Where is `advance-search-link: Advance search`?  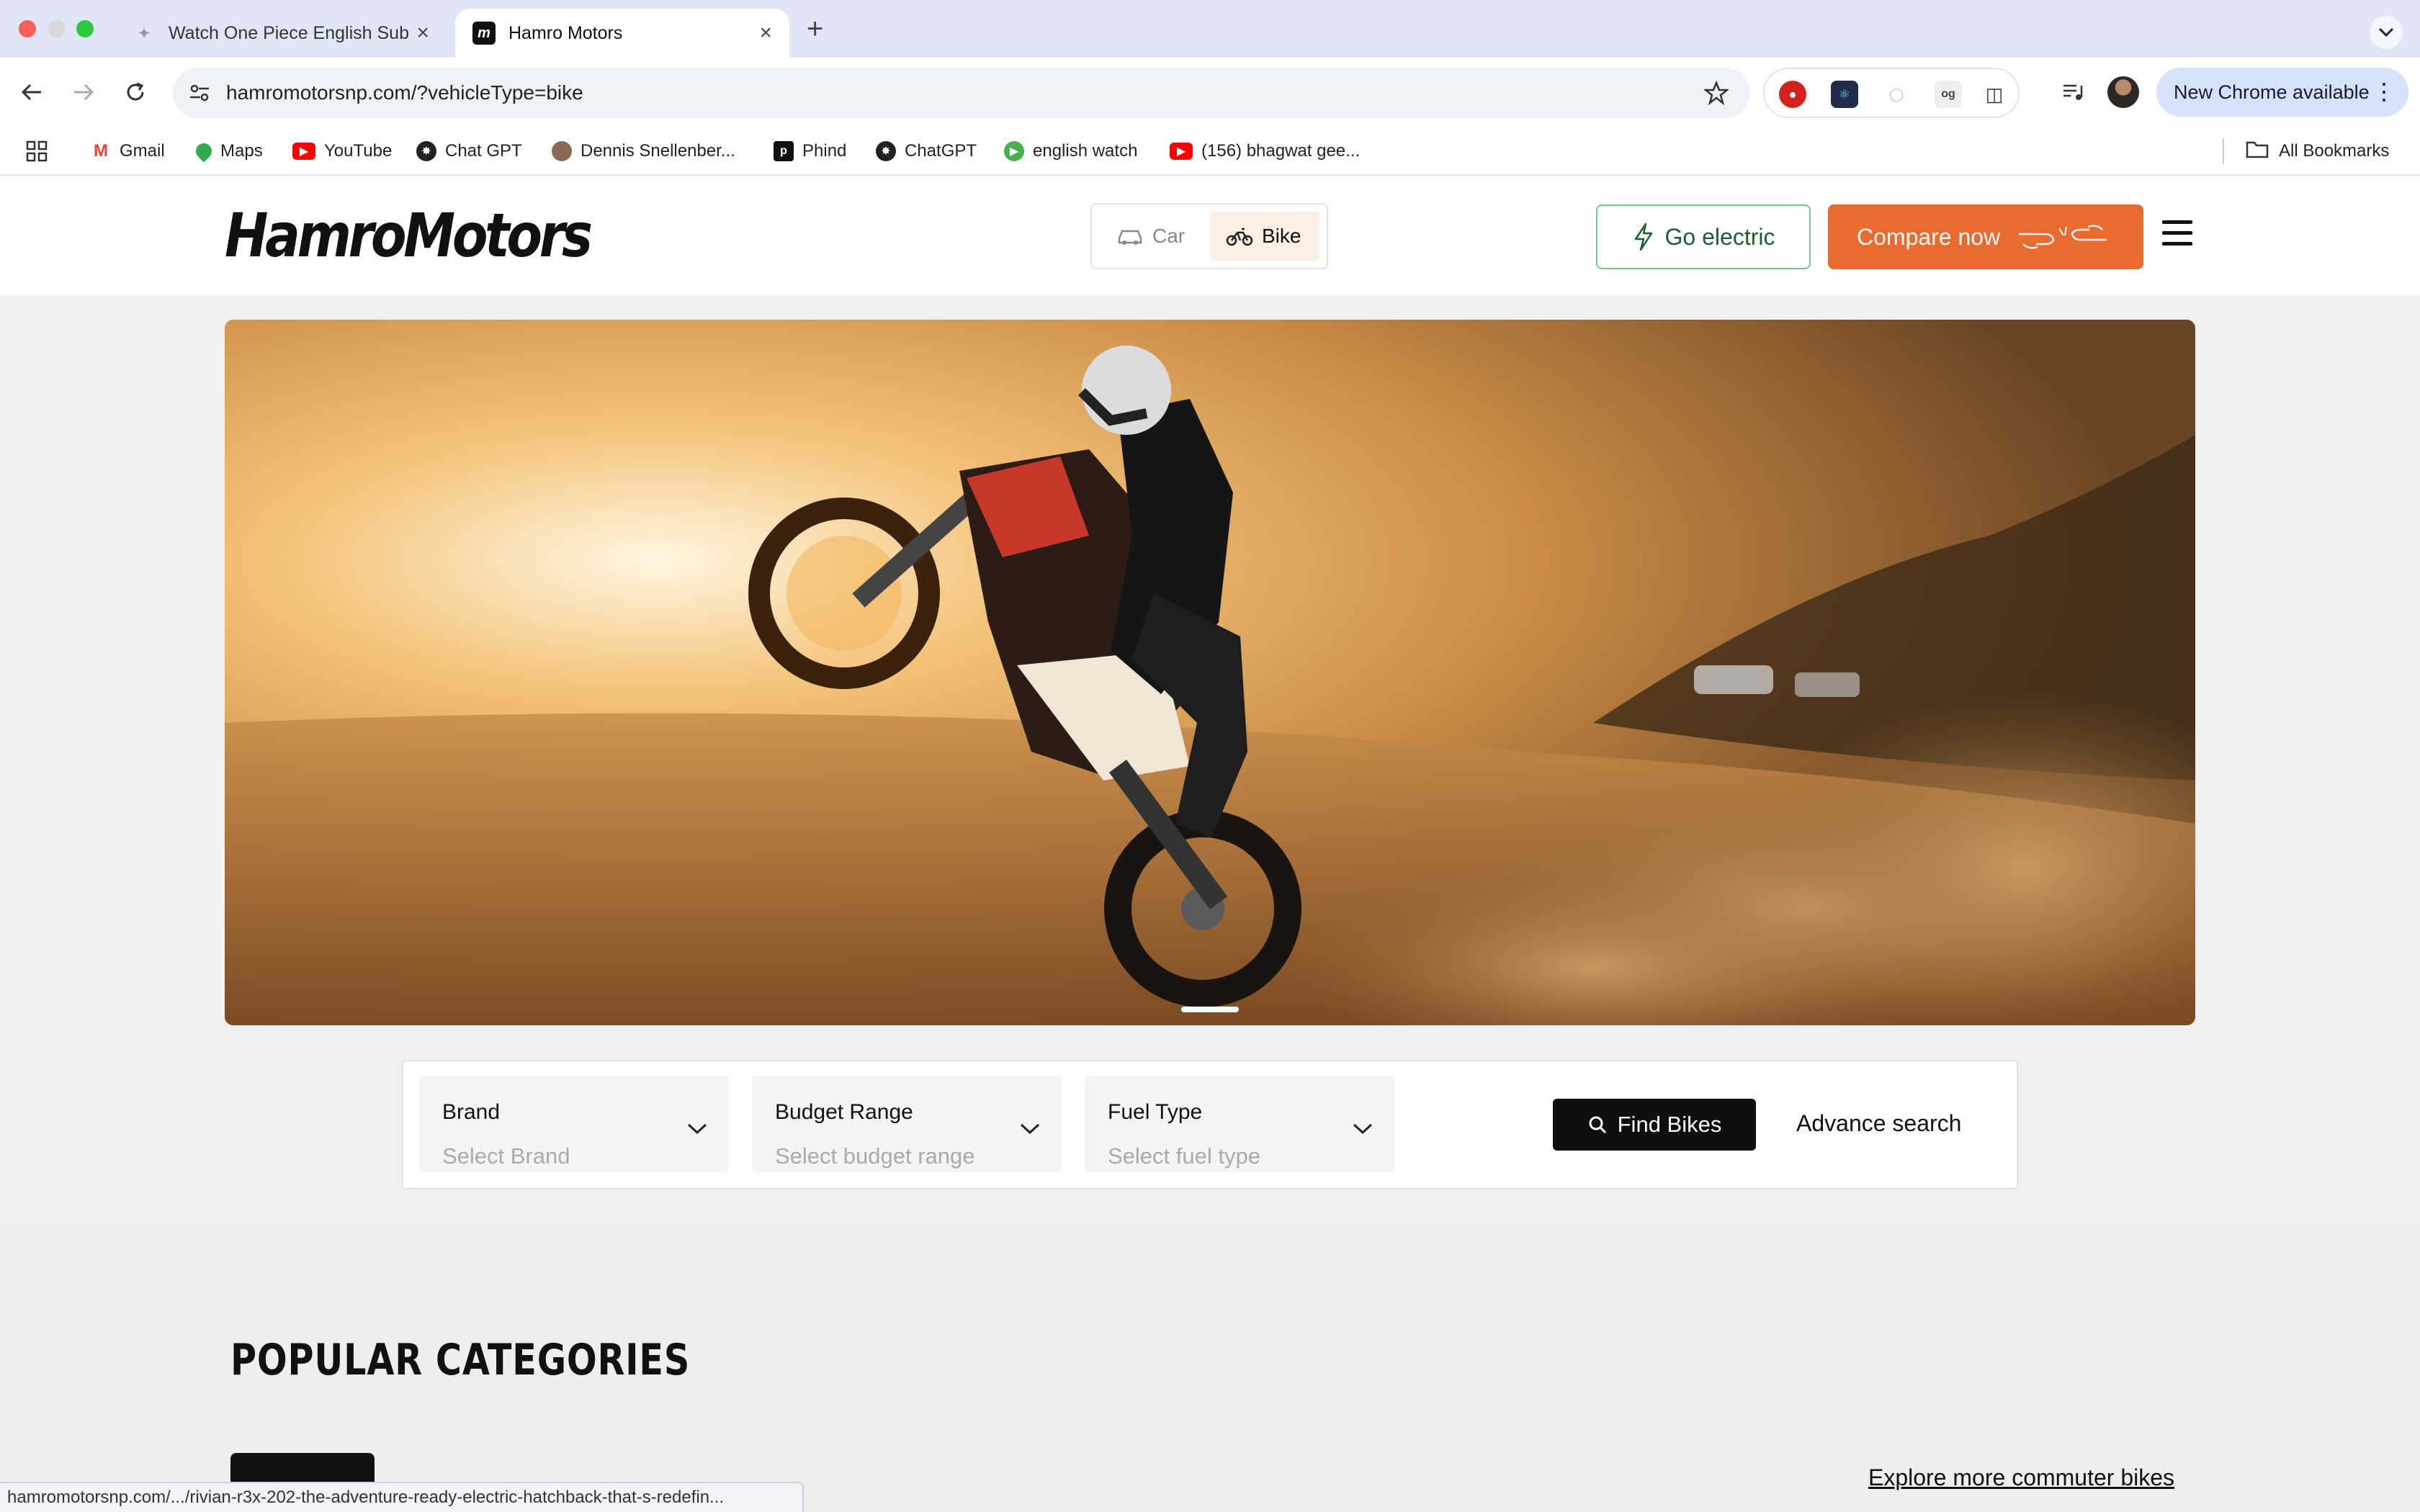 advance-search-link: Advance search is located at coordinates (1878, 1123).